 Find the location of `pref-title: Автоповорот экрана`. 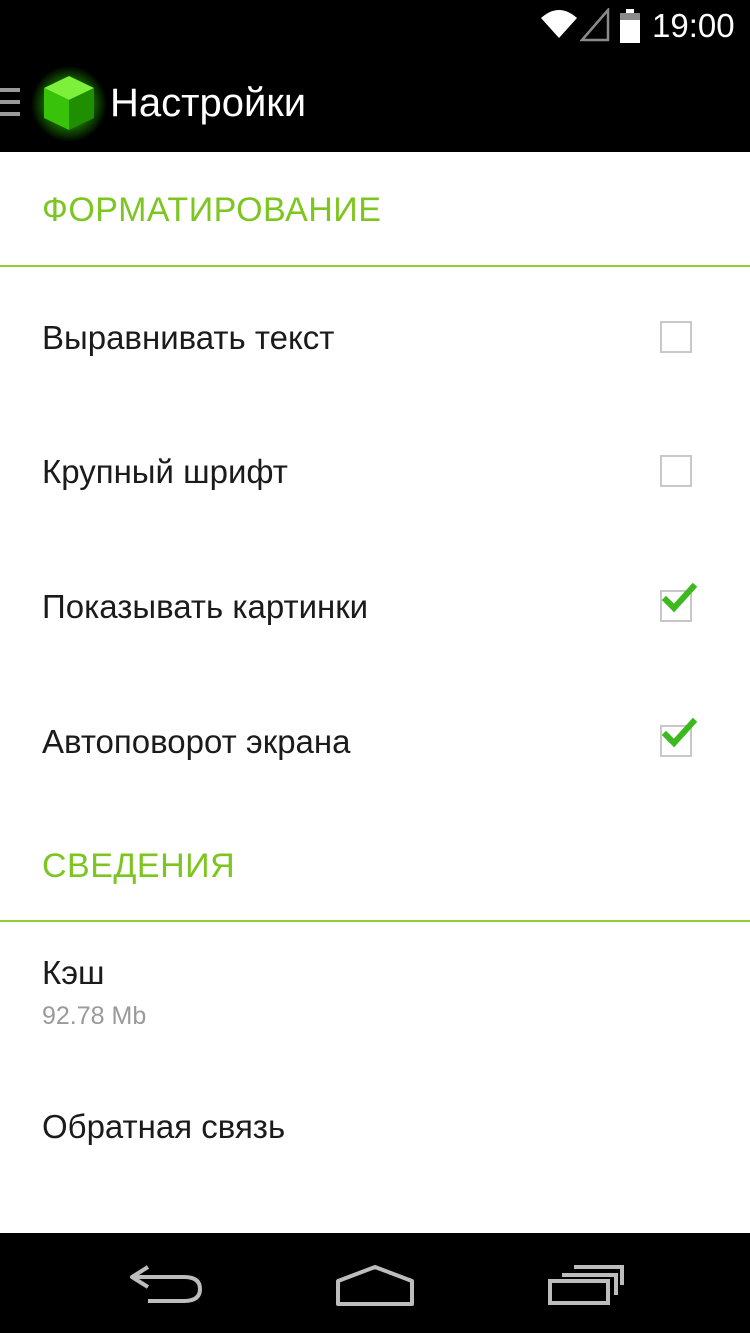

pref-title: Автоповорот экрана is located at coordinates (196, 741).